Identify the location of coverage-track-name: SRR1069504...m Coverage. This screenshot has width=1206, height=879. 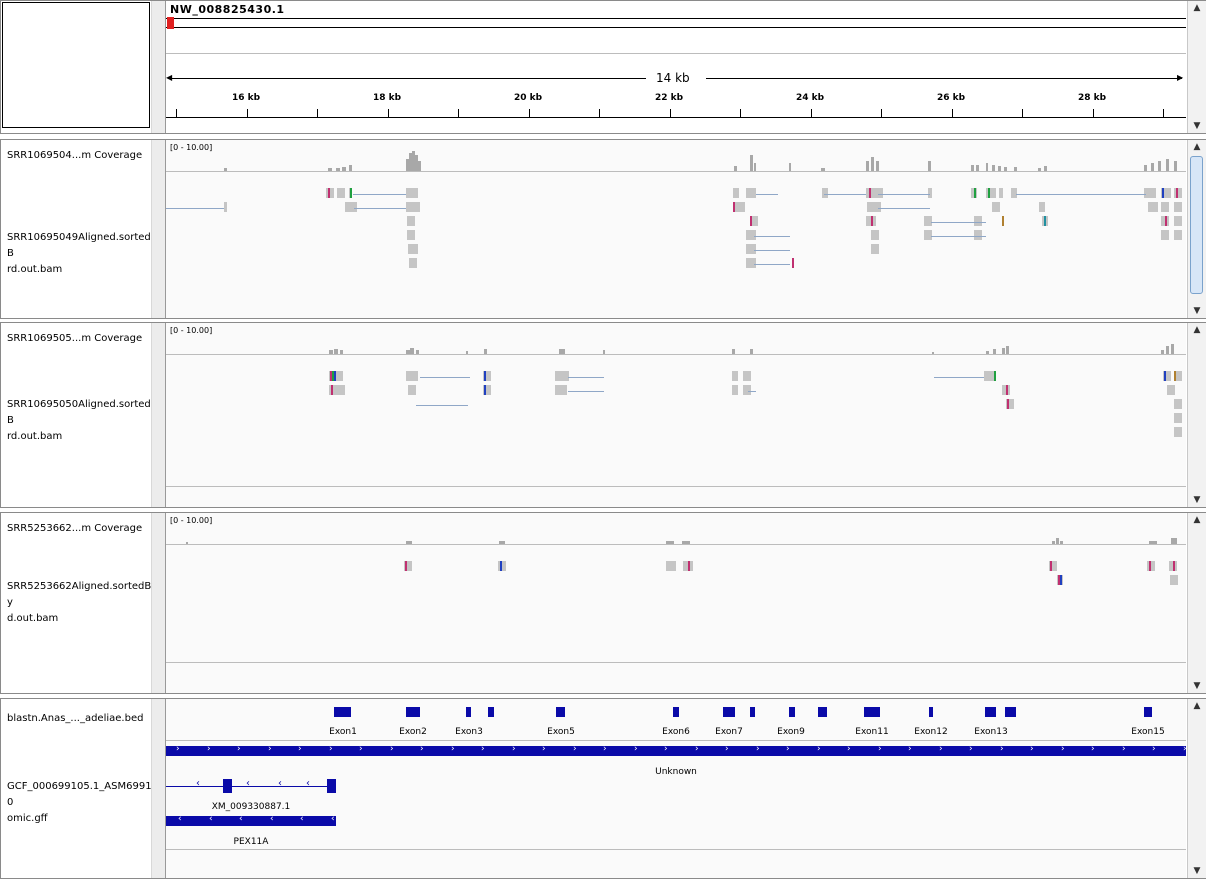
(80, 156).